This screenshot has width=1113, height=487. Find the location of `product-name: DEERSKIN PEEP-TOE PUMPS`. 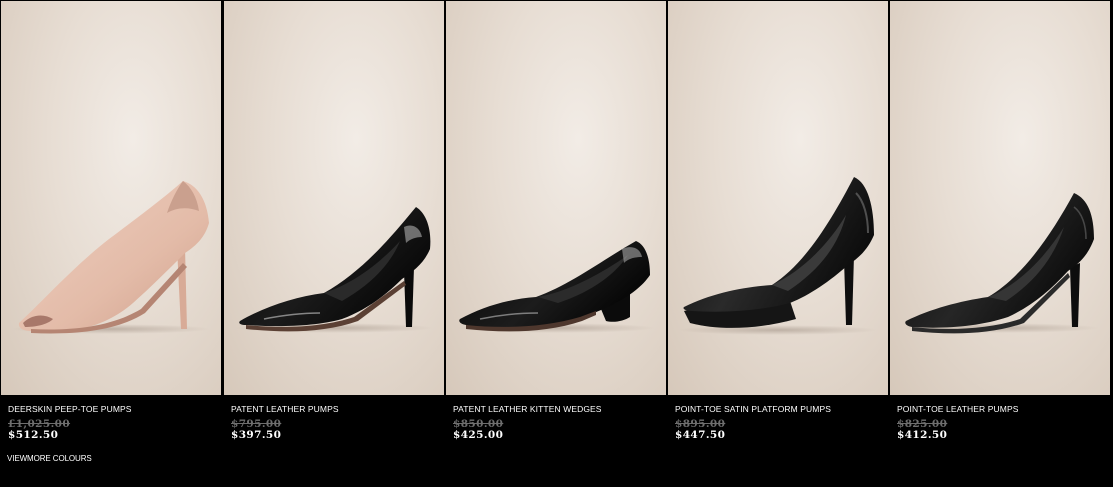

product-name: DEERSKIN PEEP-TOE PUMPS is located at coordinates (113, 409).